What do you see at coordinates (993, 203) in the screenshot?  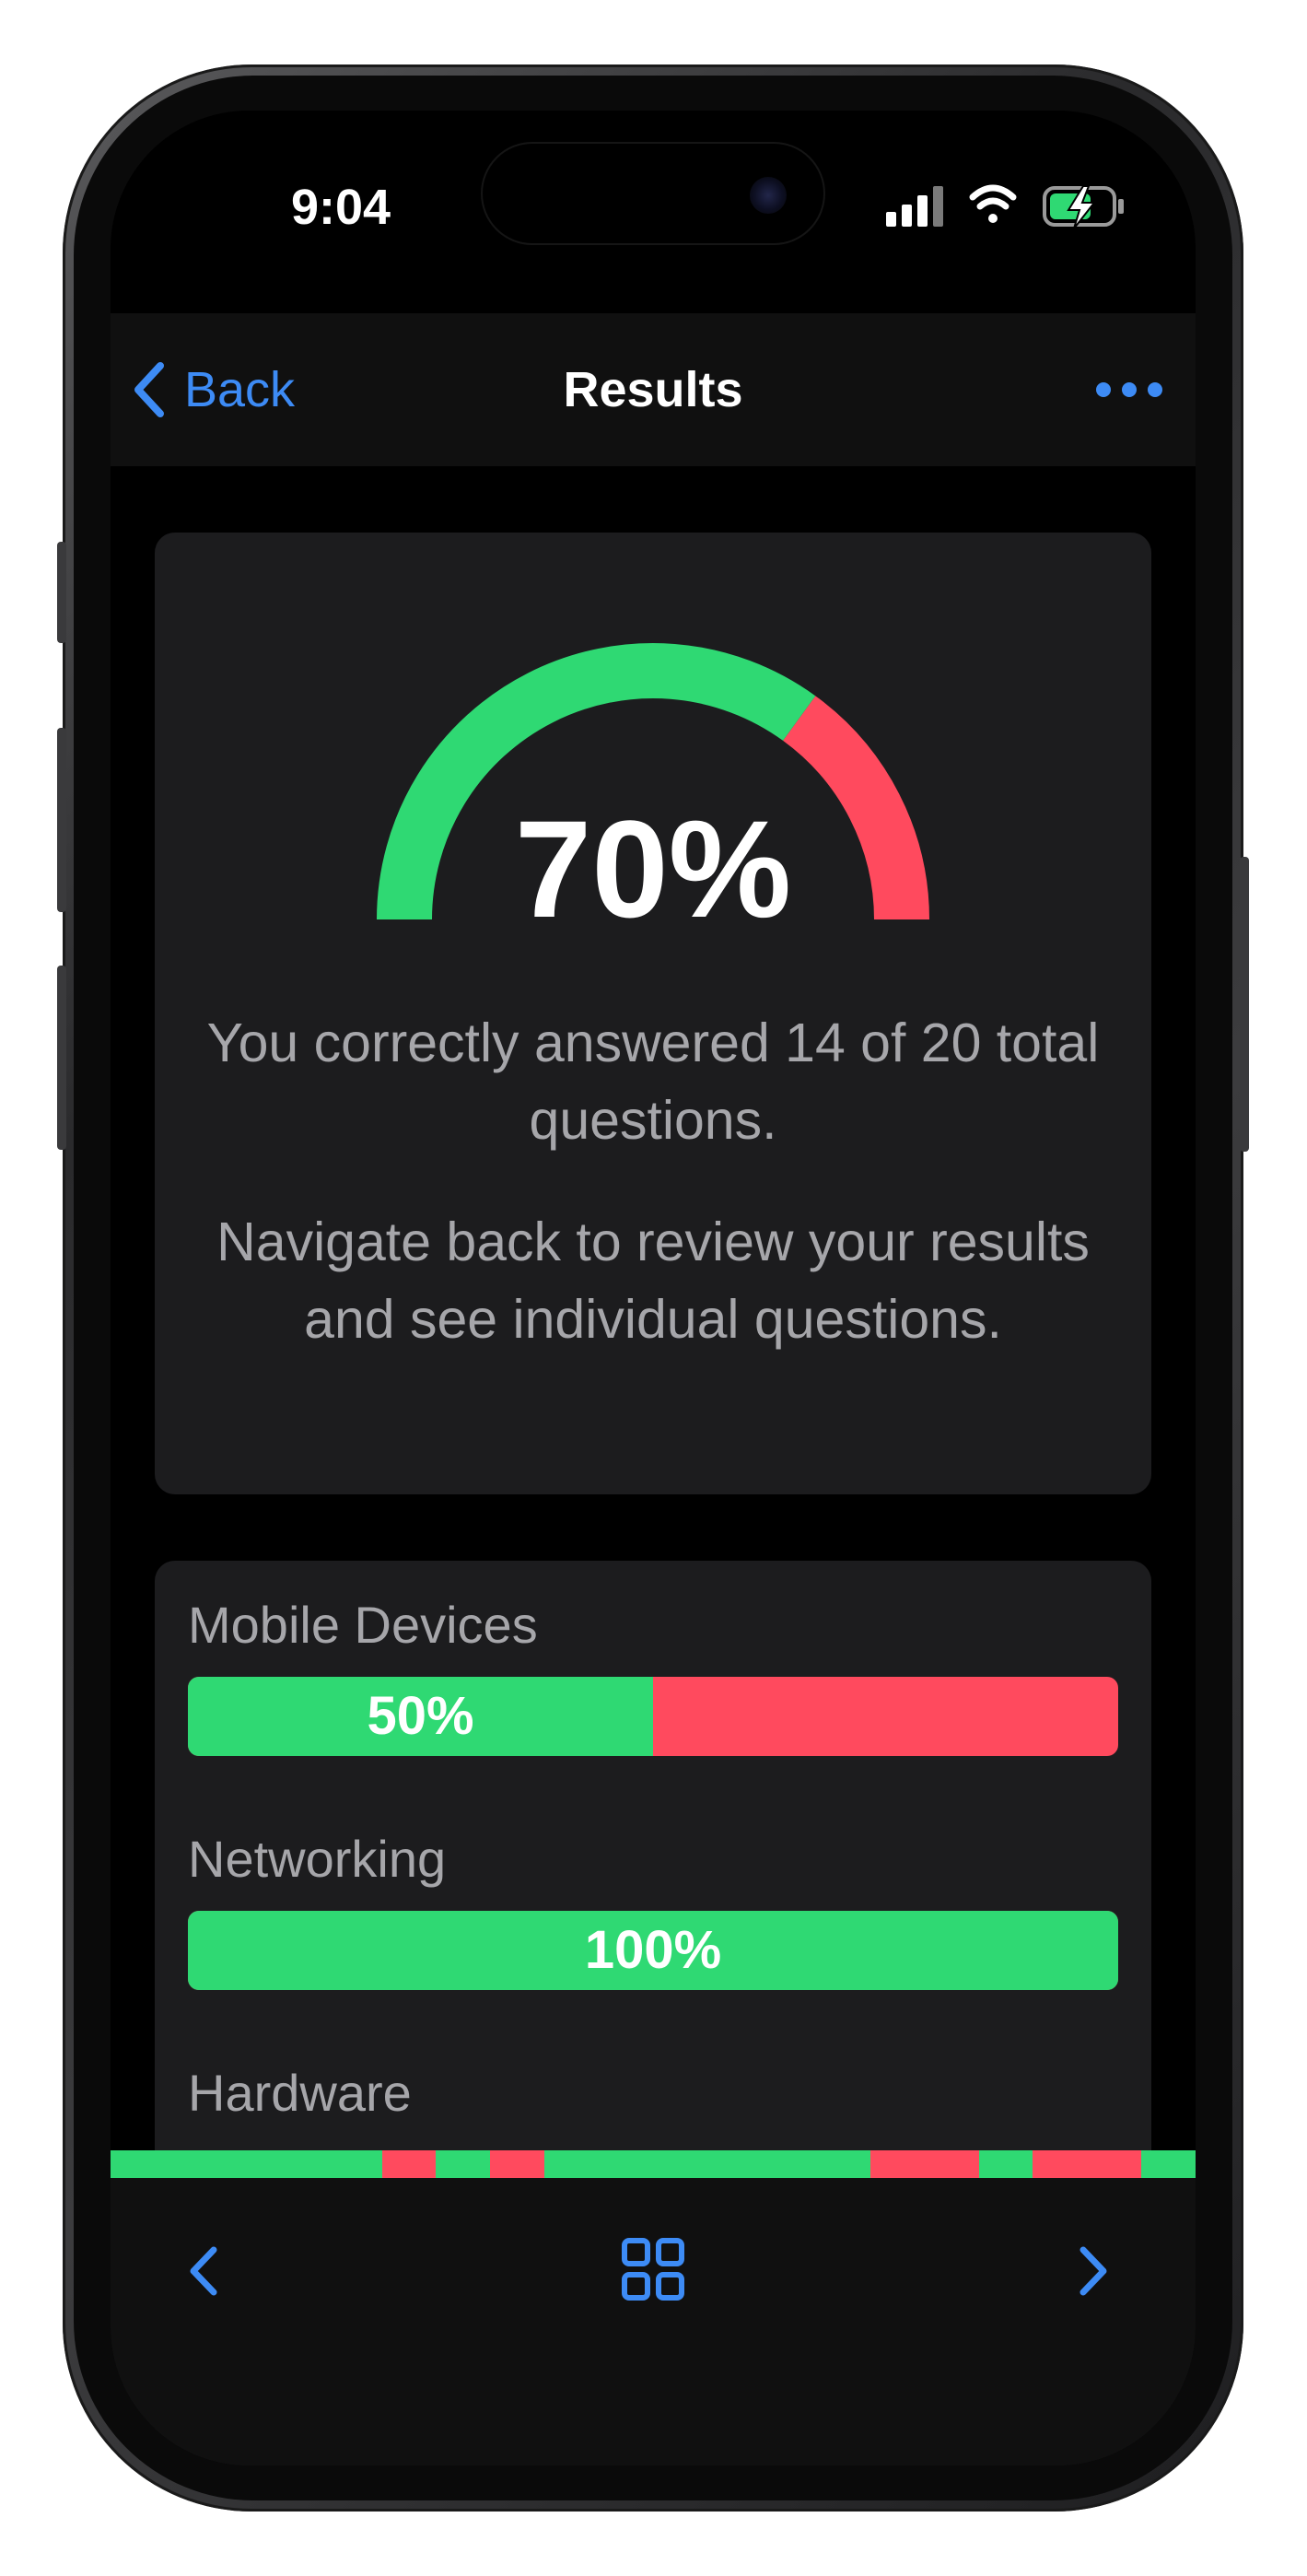 I see `wifi-icon` at bounding box center [993, 203].